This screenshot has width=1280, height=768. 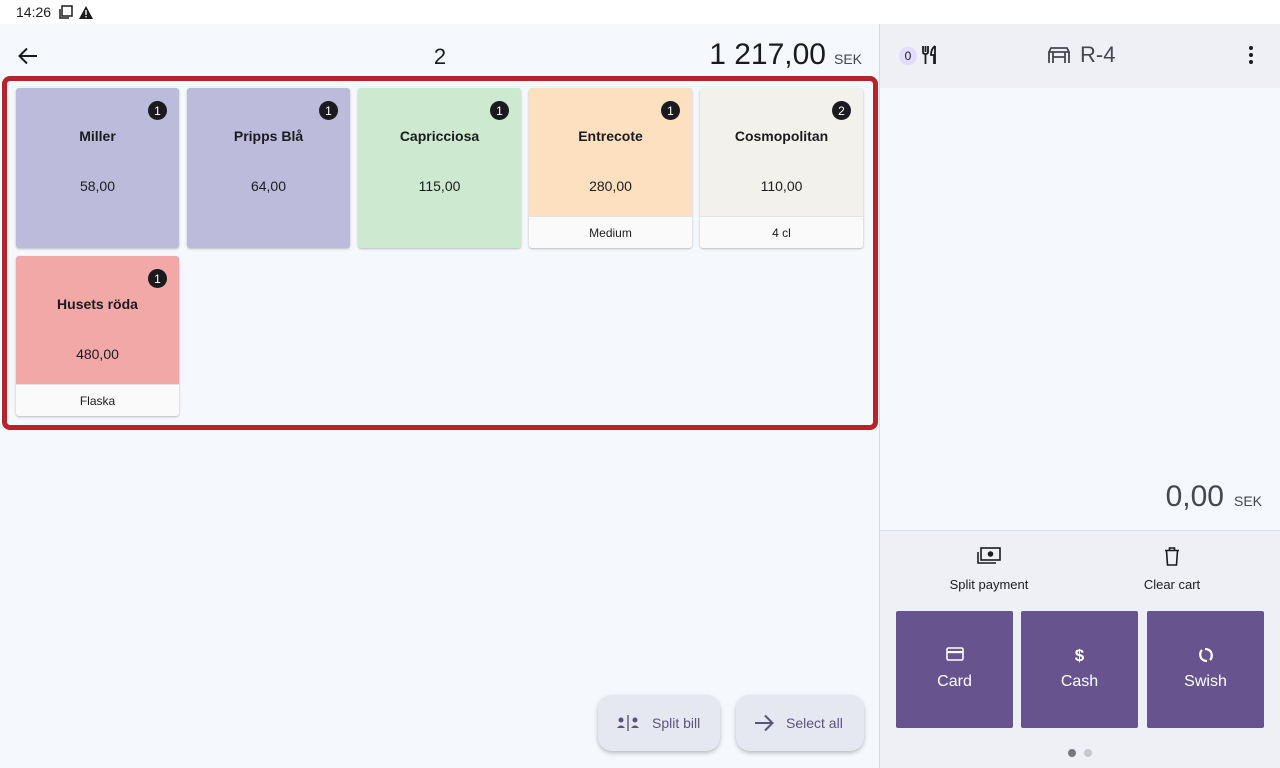 I want to click on payments-icon, so click(x=989, y=557).